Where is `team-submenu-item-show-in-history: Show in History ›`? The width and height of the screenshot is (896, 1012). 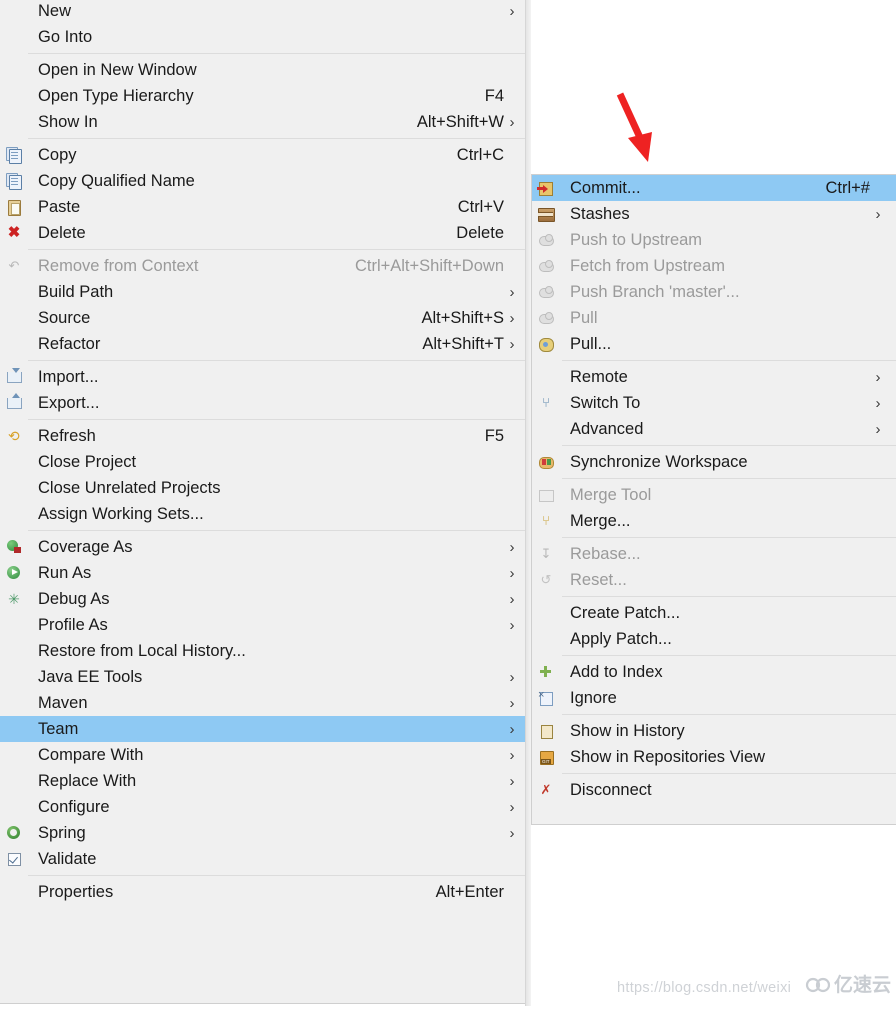
team-submenu-item-show-in-history: Show in History › is located at coordinates (714, 731).